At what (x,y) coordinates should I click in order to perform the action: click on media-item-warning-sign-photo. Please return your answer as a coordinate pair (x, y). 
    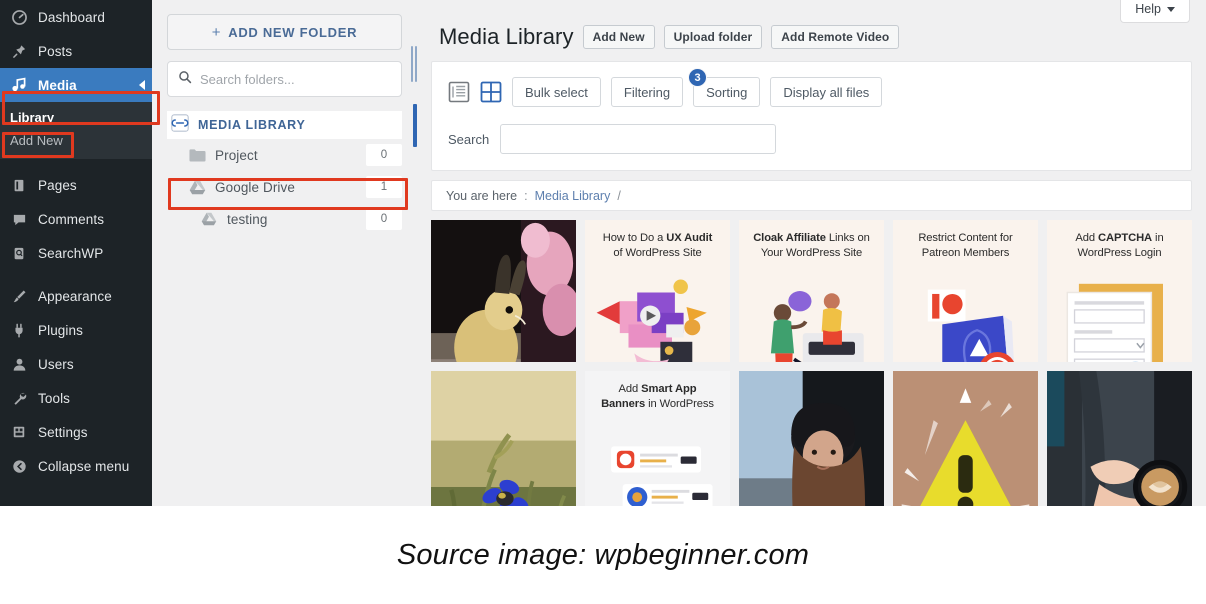
    Looking at the image, I should click on (965, 438).